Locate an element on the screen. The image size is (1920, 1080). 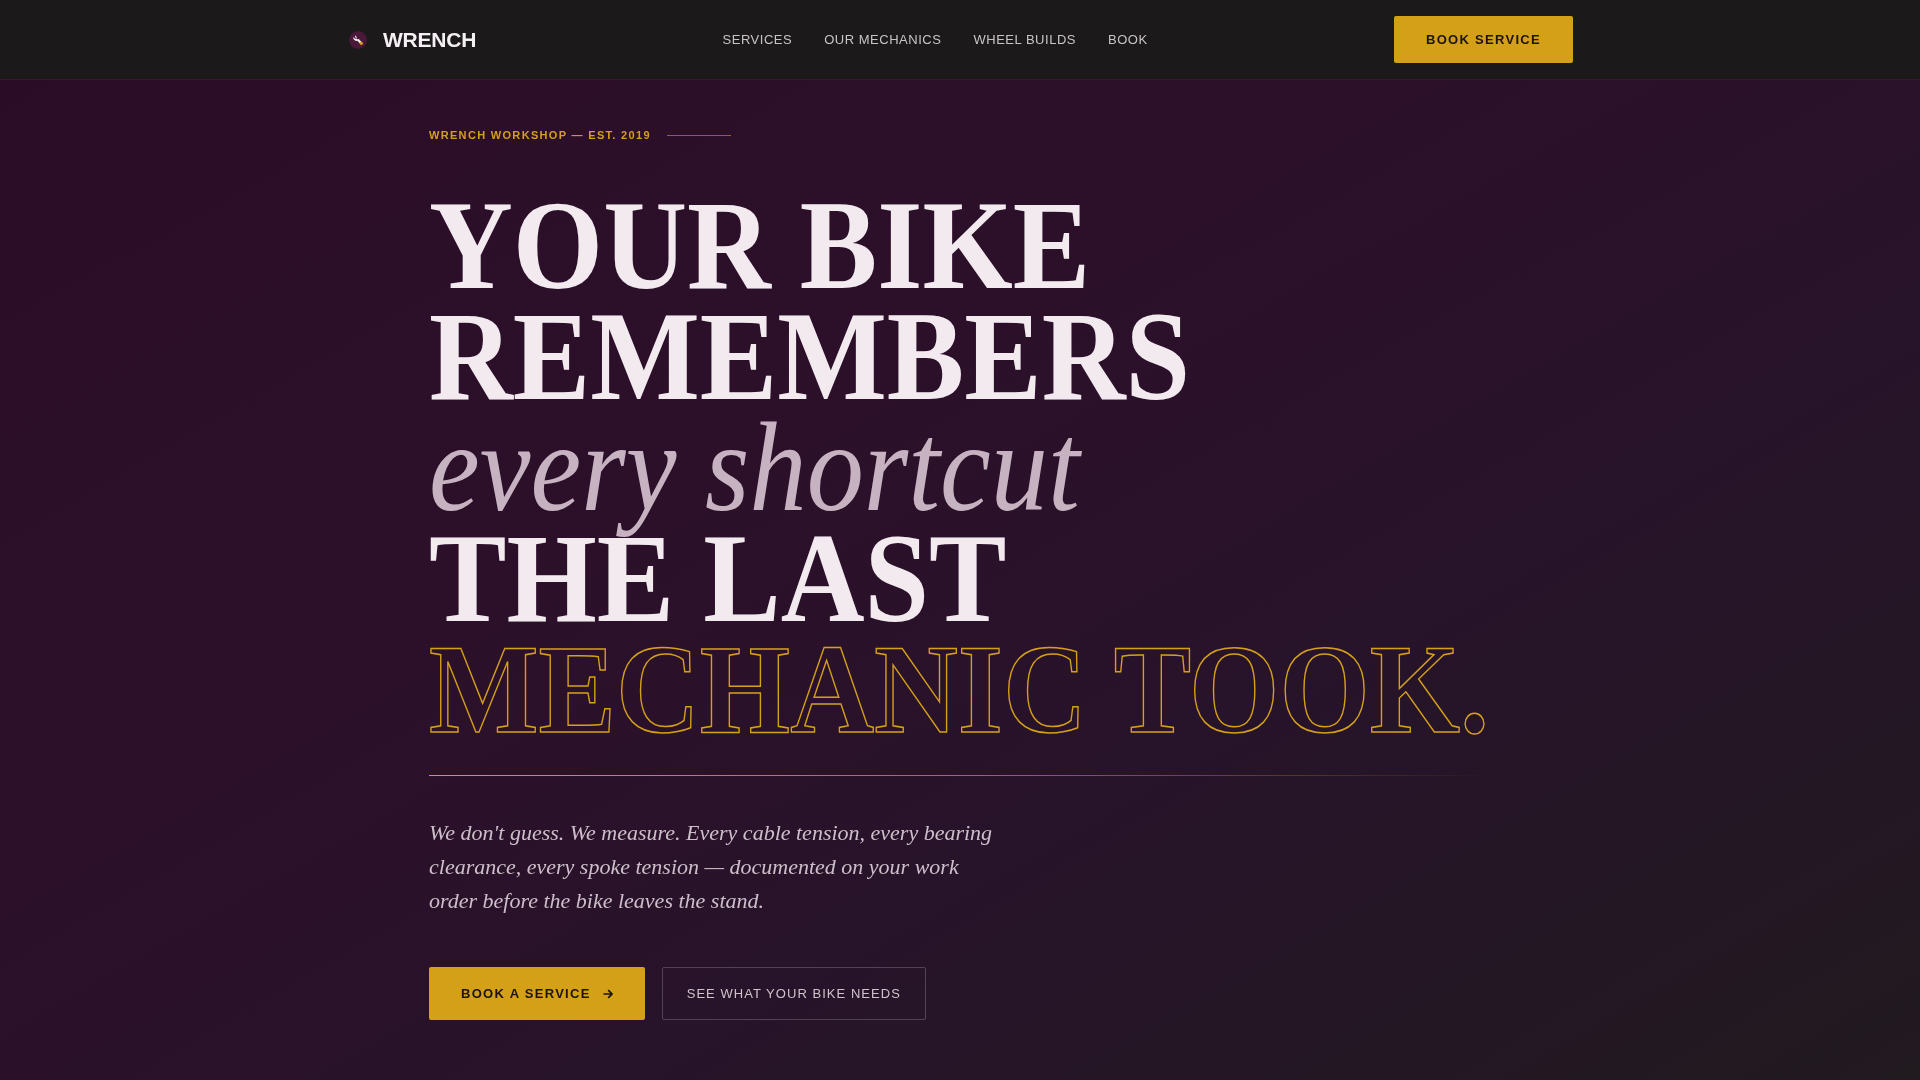
headline-line: YOUR BIKE is located at coordinates (760, 245).